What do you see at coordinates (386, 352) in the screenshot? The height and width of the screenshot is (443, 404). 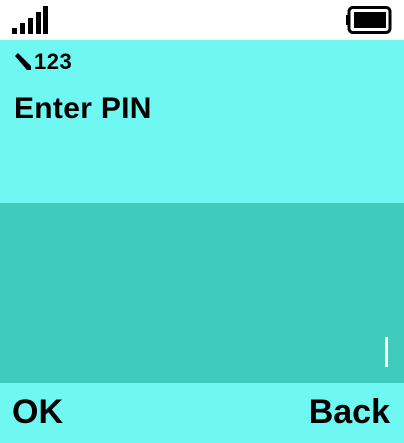 I see `text-cursor` at bounding box center [386, 352].